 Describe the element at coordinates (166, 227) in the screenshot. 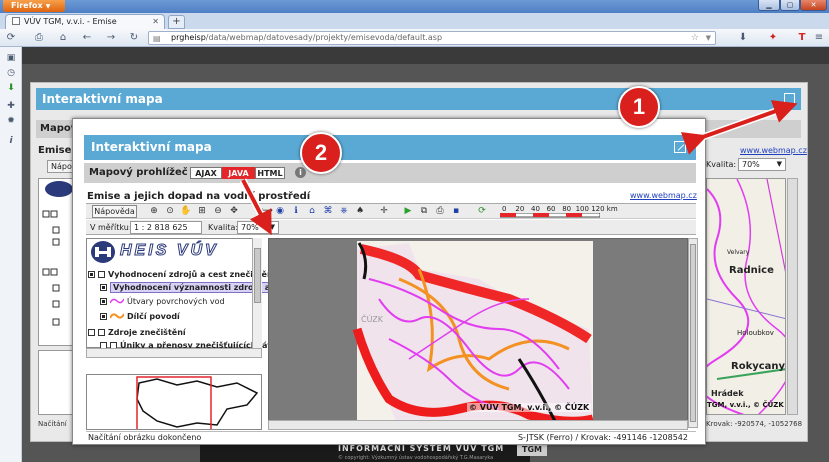

I see `scale-input: 1 : 2 818 625` at that location.